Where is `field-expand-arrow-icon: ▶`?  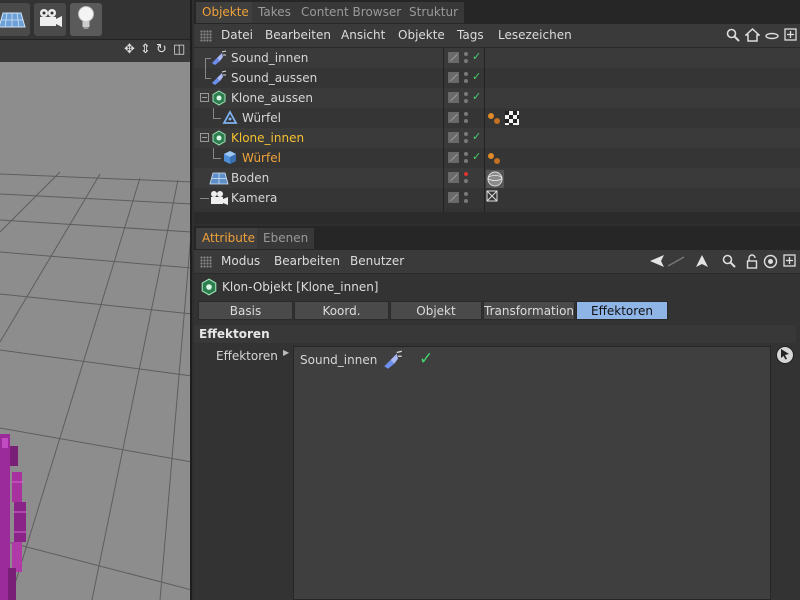
field-expand-arrow-icon: ▶ is located at coordinates (286, 352).